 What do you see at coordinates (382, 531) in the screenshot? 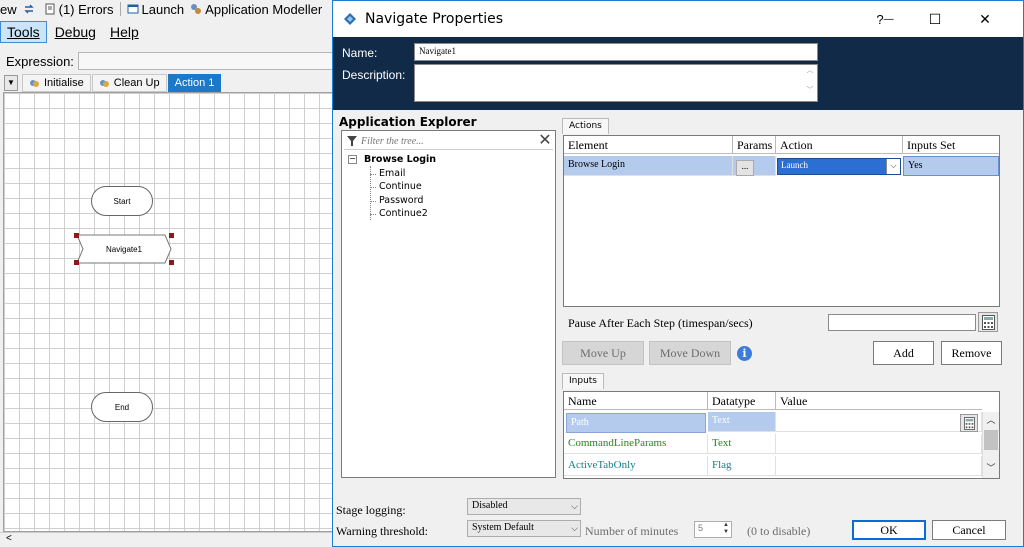
I see `warning-threshold-label: Warning threshold:` at bounding box center [382, 531].